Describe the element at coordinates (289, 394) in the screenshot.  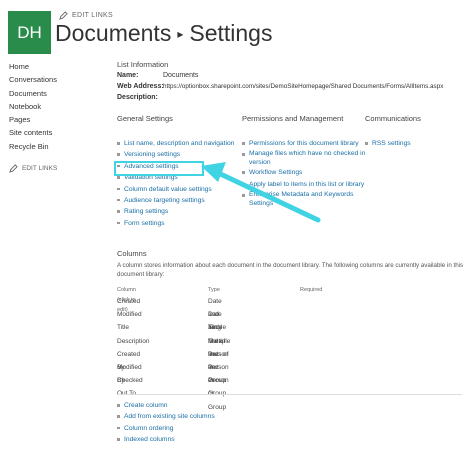
I see `divider` at that location.